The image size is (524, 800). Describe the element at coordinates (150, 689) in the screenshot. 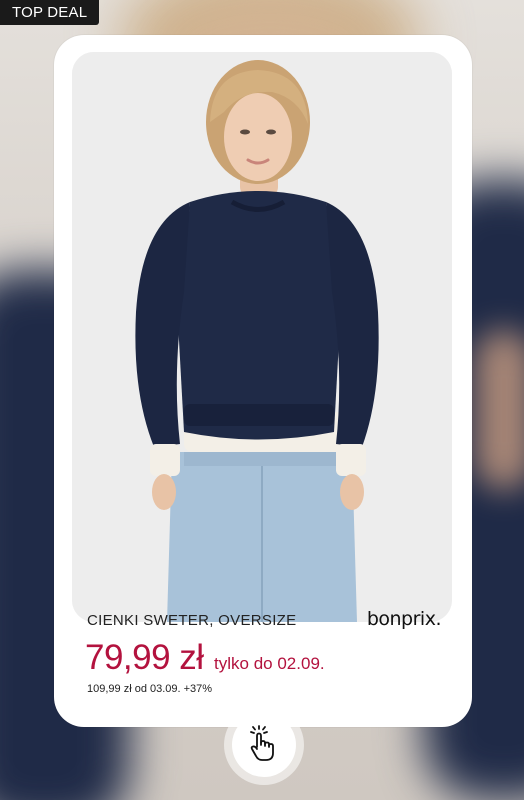

I see `old-price-note: 109,99 zł od 03.09. +37%` at that location.